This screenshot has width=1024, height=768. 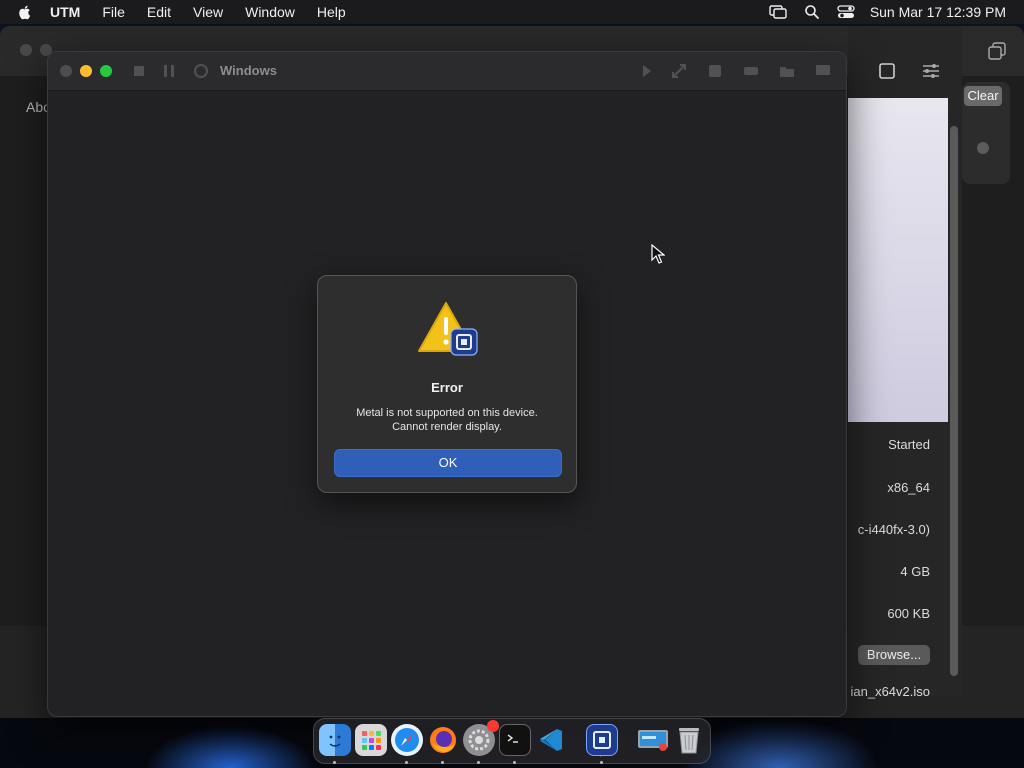 I want to click on shared-folder-icon, so click(x=787, y=71).